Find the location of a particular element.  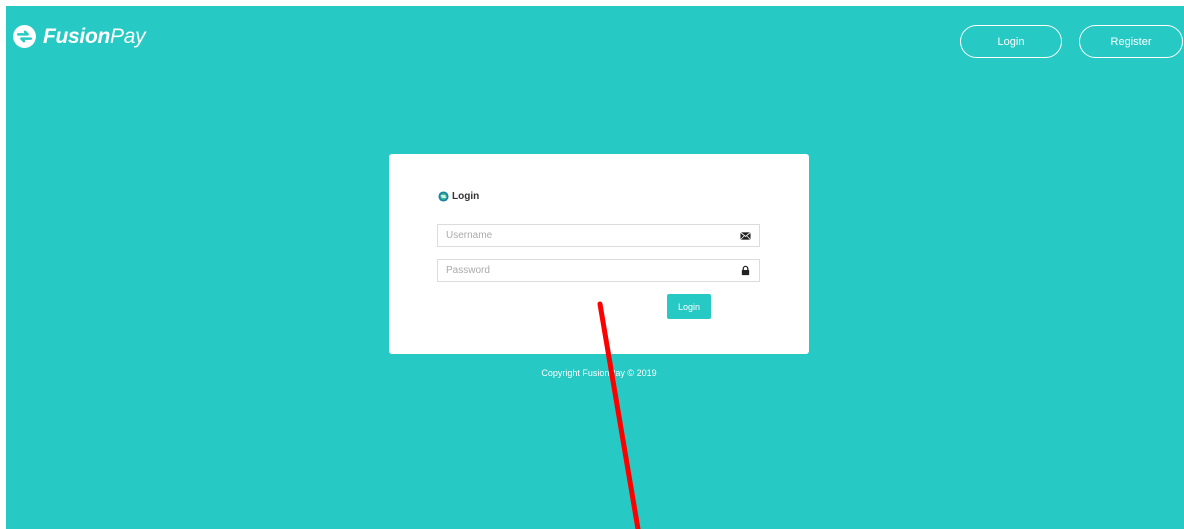

password-field is located at coordinates (598, 270).